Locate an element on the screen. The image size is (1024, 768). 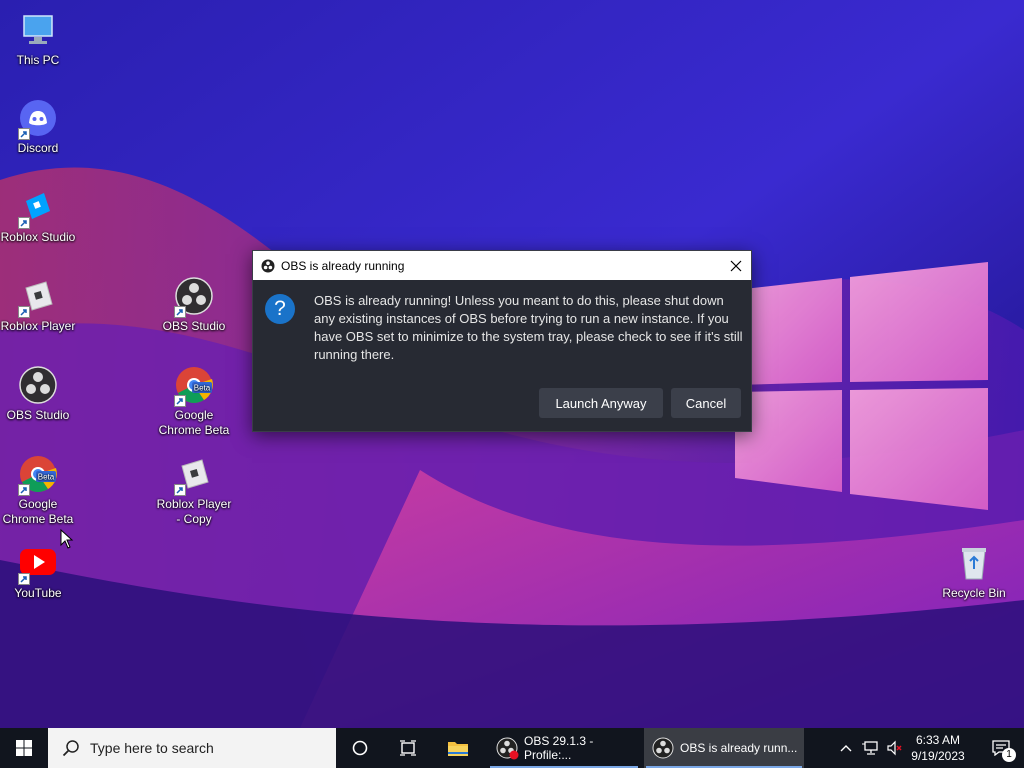
action-center-button: 1 is located at coordinates (1001, 748).